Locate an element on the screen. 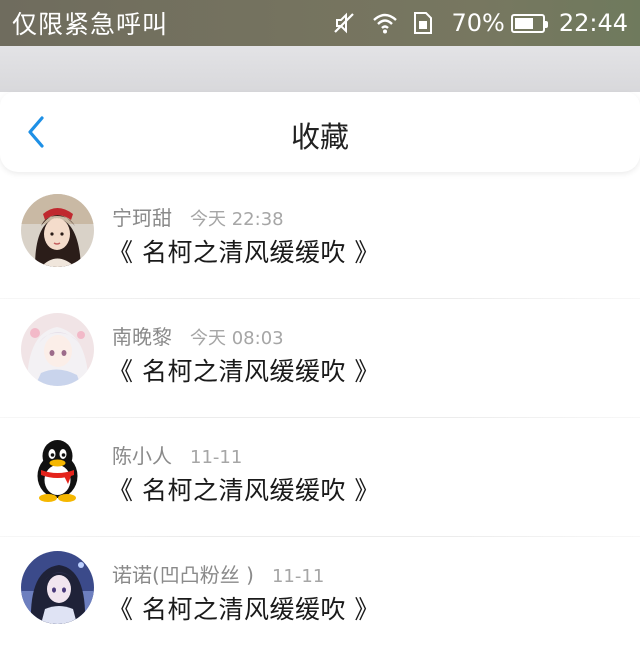  battery-status: 70% is located at coordinates (499, 23).